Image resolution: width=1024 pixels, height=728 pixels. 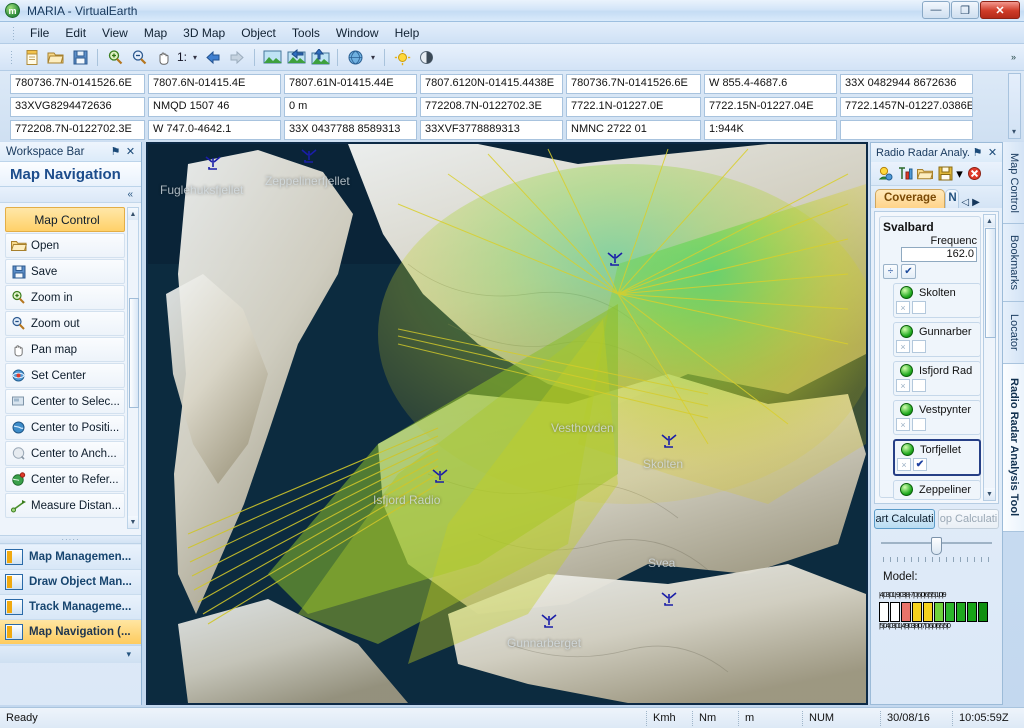 I want to click on antenna-tool-icon, so click(x=905, y=174).